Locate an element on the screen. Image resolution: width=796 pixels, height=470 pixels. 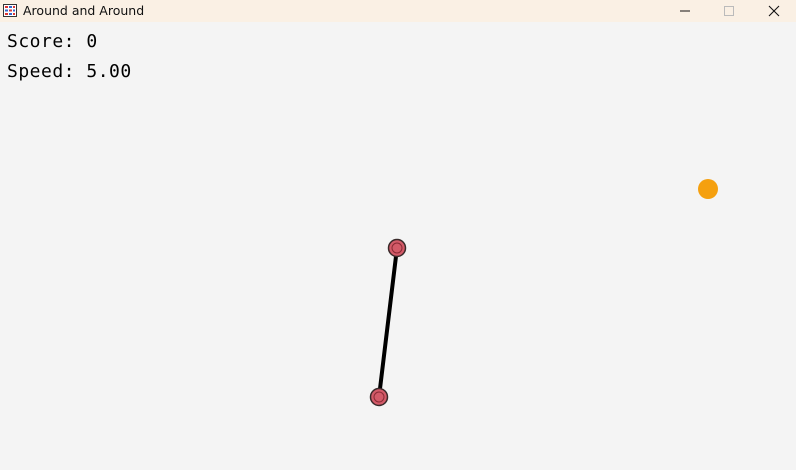
app-grid-icon is located at coordinates (10, 10).